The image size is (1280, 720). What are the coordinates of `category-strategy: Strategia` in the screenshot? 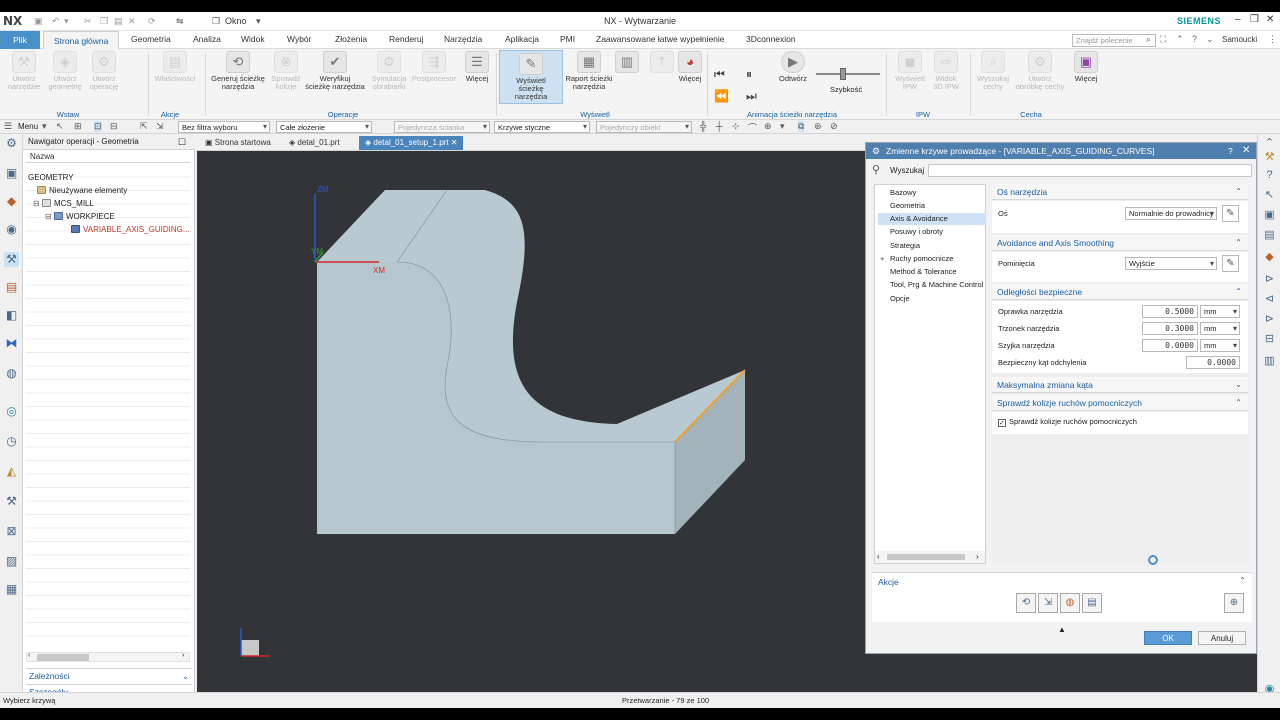 It's located at (932, 246).